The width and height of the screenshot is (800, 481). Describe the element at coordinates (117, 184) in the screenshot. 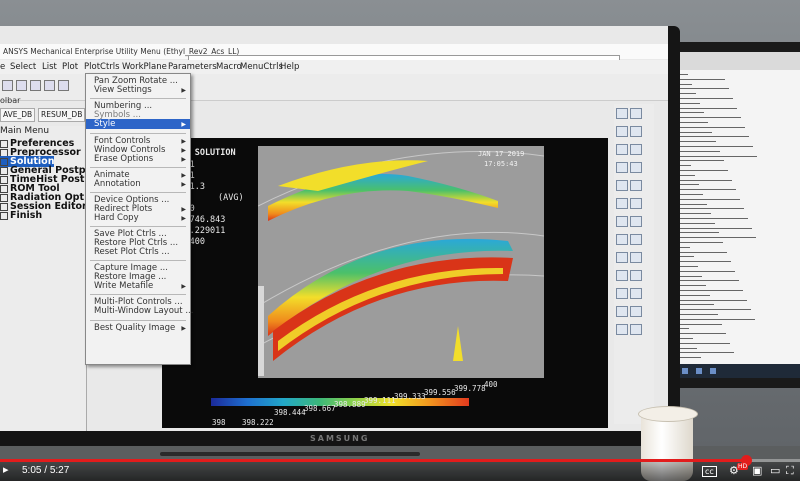

I see `plotctrls-item-annotation: Annotation` at that location.